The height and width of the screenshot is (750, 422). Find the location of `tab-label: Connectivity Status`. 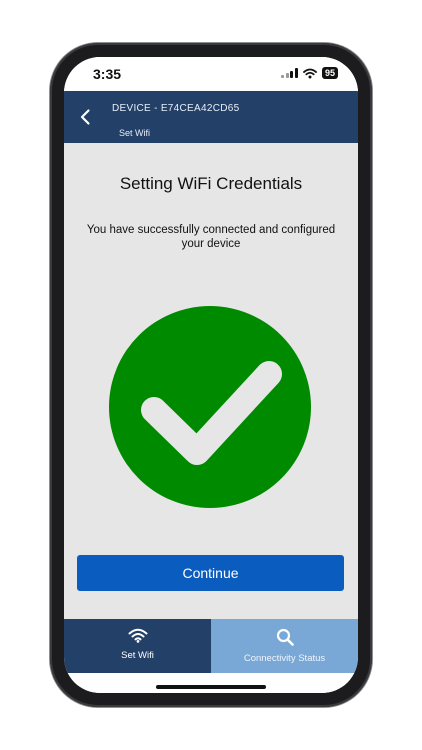

tab-label: Connectivity Status is located at coordinates (284, 658).